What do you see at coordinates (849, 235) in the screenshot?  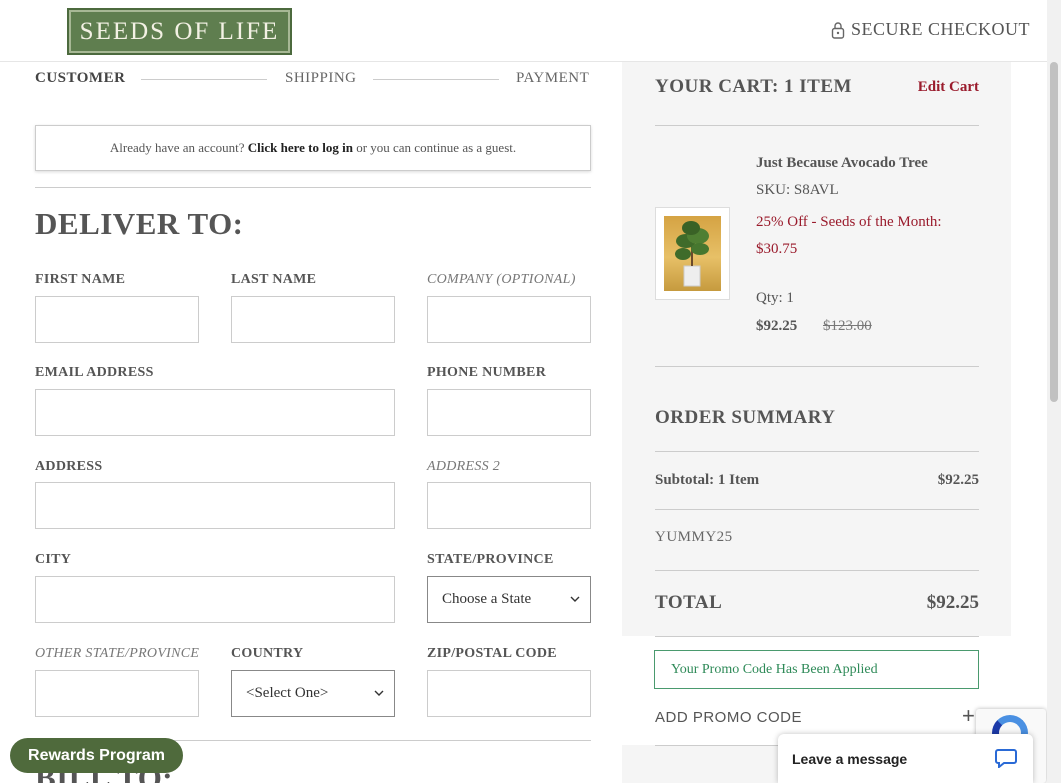 I see `product-promo: 25% Off - Seeds of the Month: $30.75` at bounding box center [849, 235].